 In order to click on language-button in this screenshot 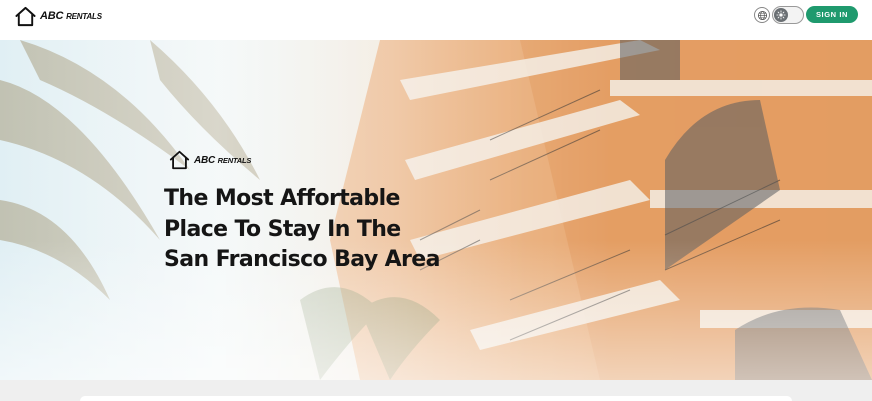, I will do `click(762, 15)`.